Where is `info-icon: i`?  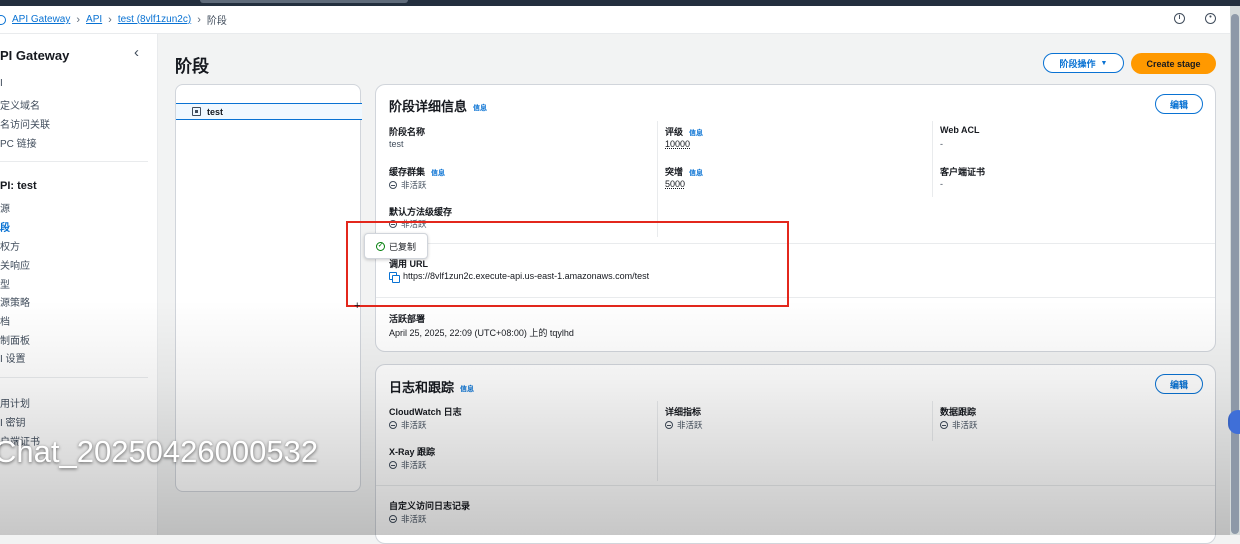 info-icon: i is located at coordinates (1179, 18).